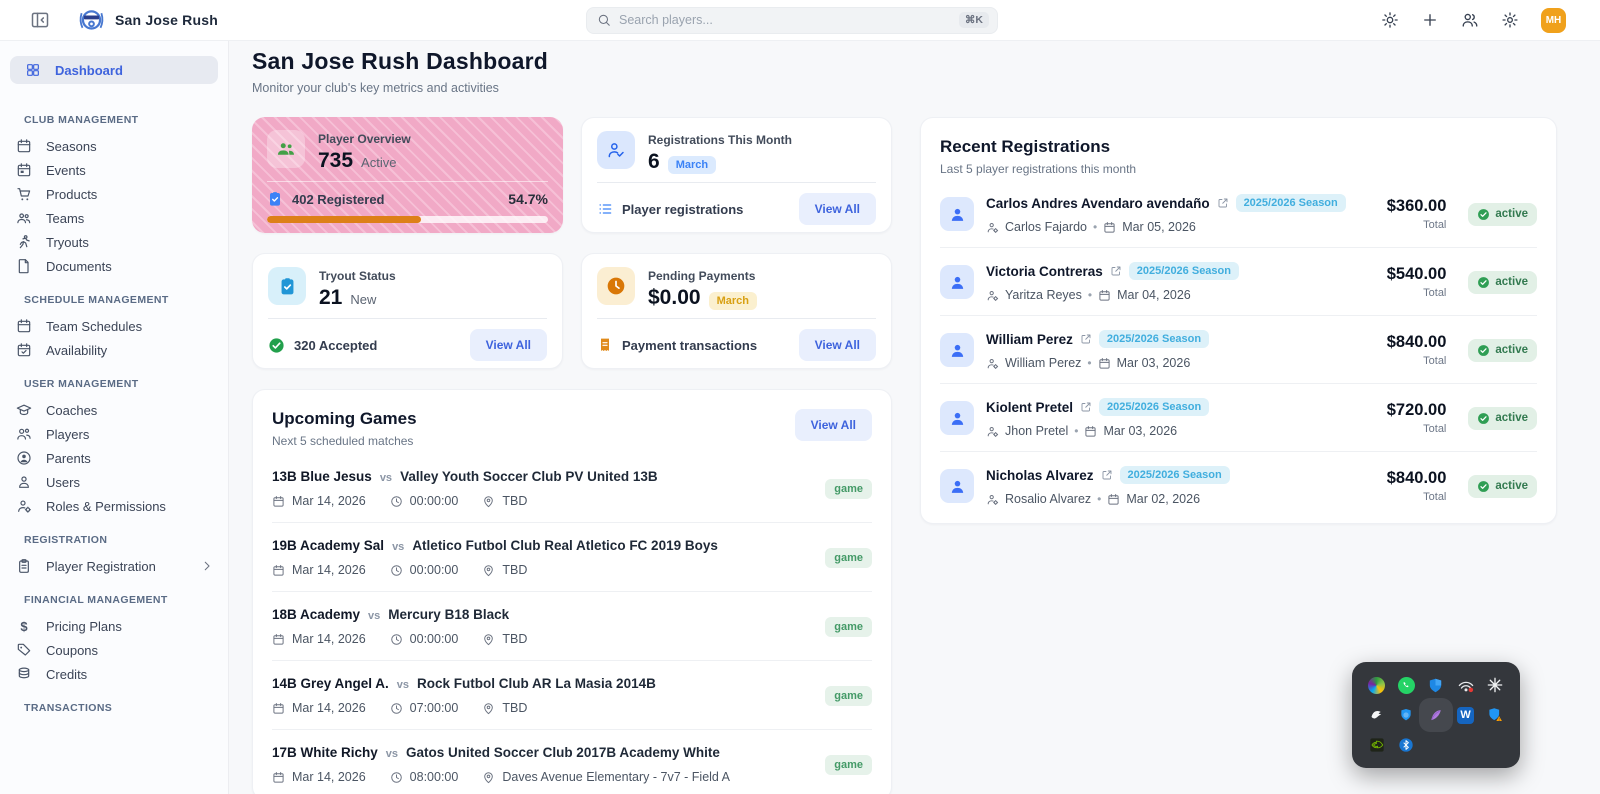  Describe the element at coordinates (1377, 745) in the screenshot. I see `nvidia-icon` at that location.